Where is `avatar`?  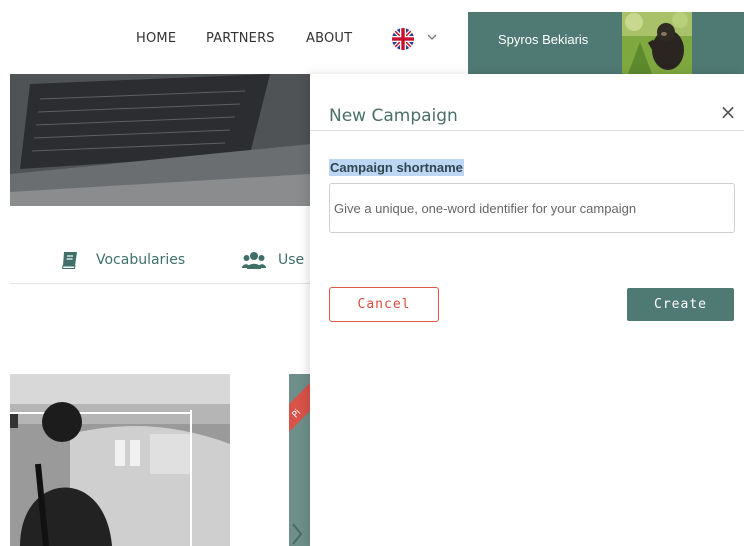
avatar is located at coordinates (657, 43).